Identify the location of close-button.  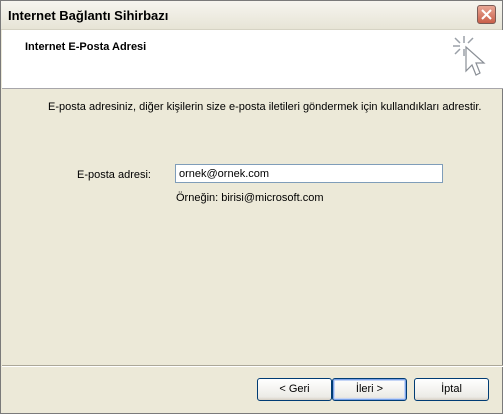
(486, 14).